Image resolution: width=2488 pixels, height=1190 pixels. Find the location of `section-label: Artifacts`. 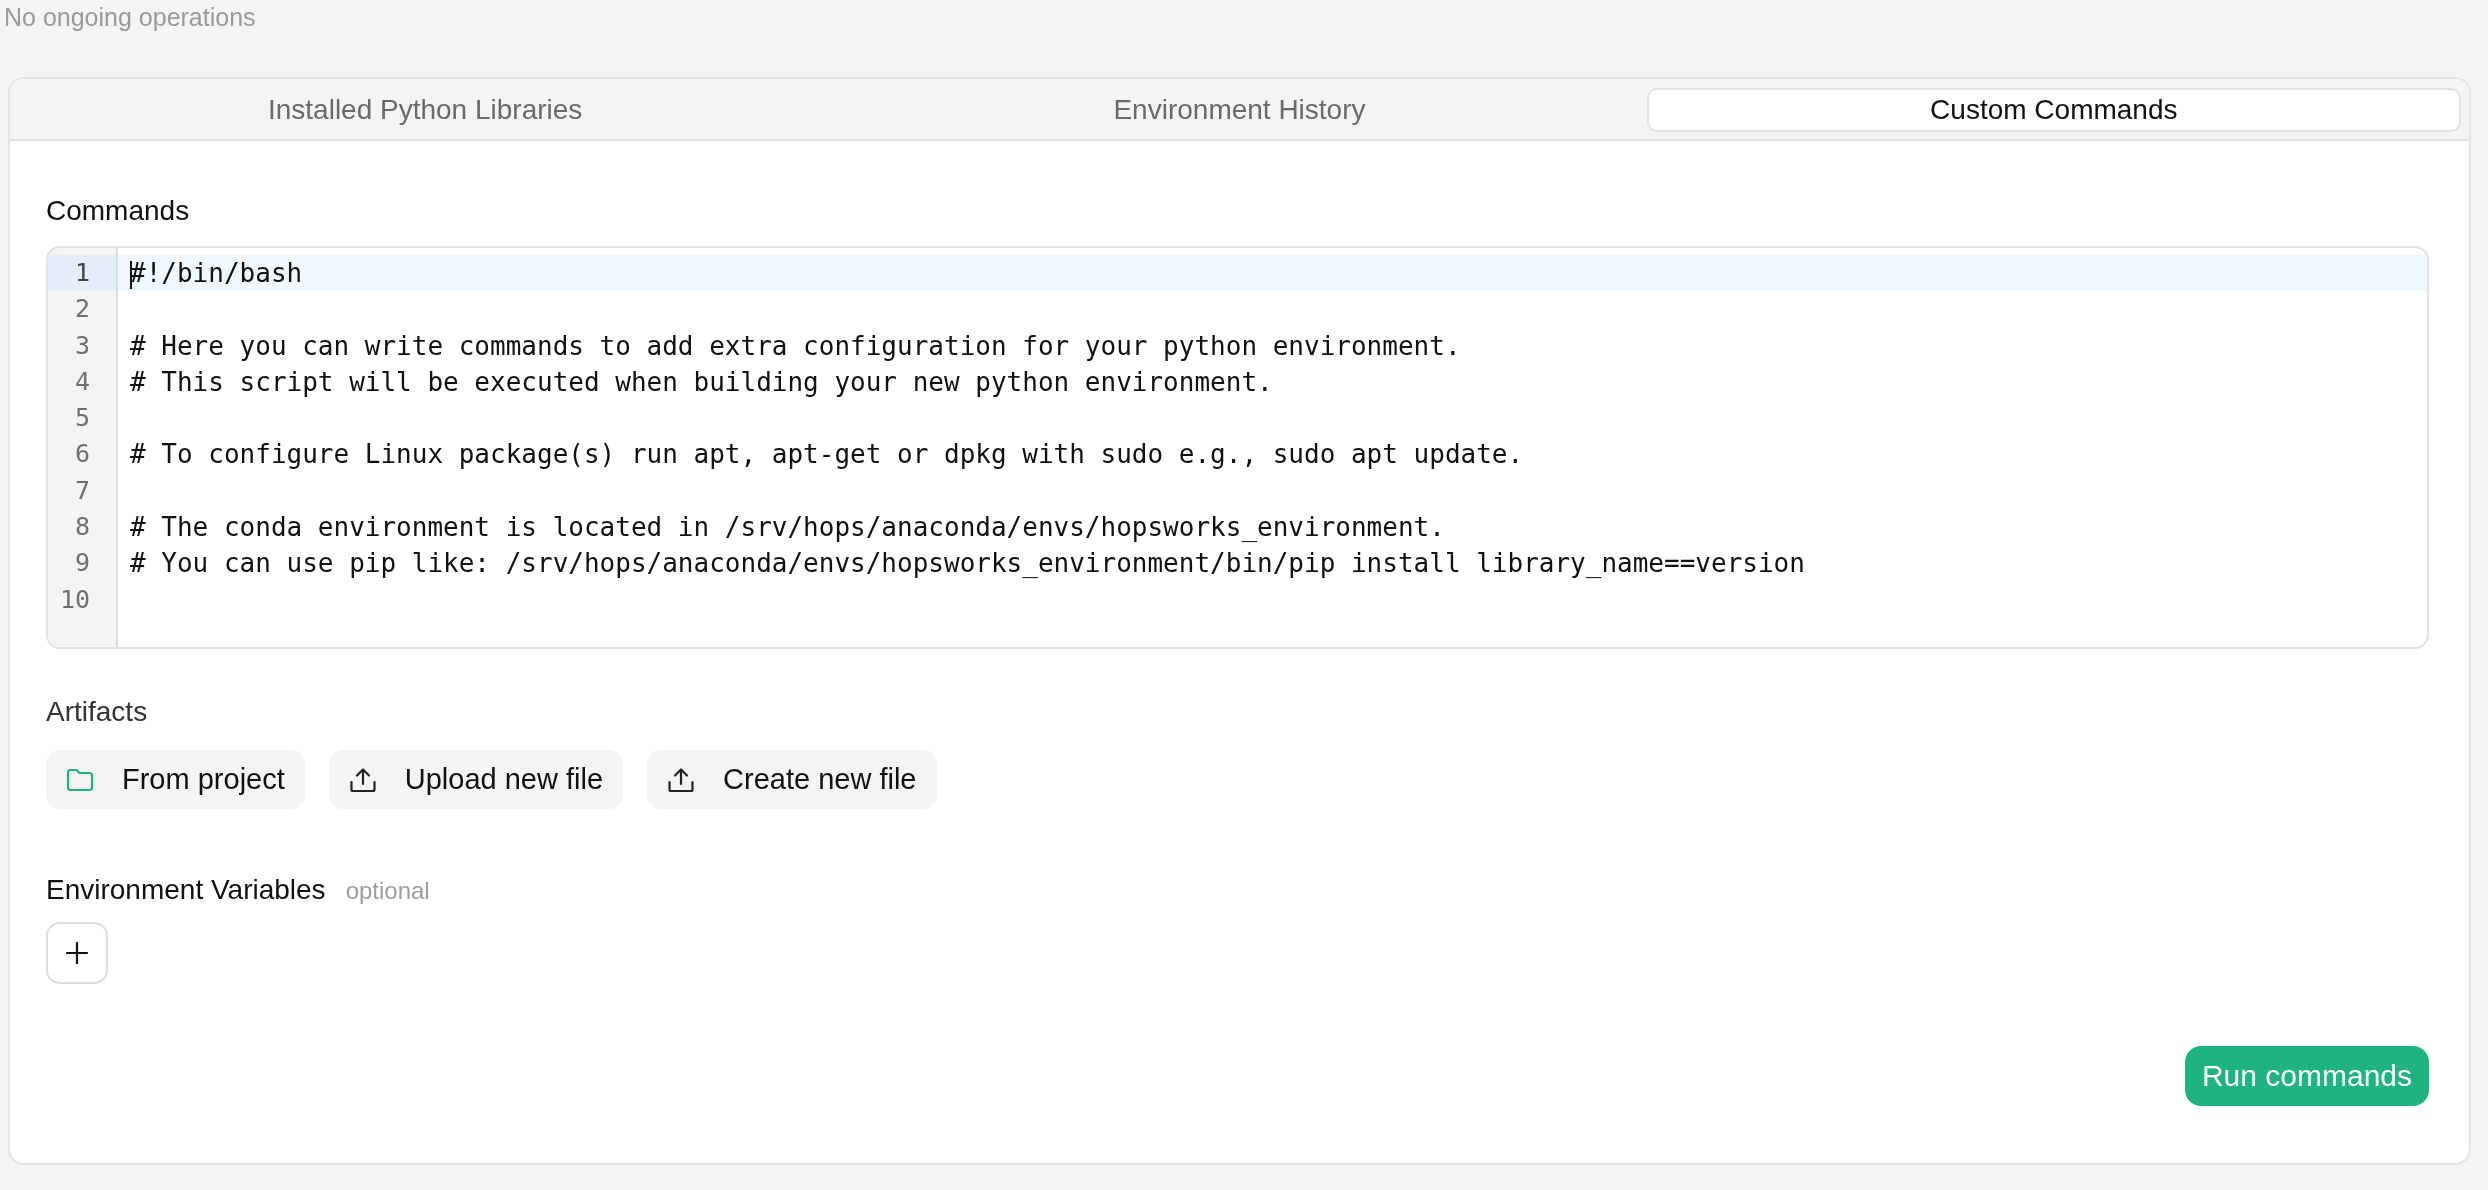

section-label: Artifacts is located at coordinates (97, 712).